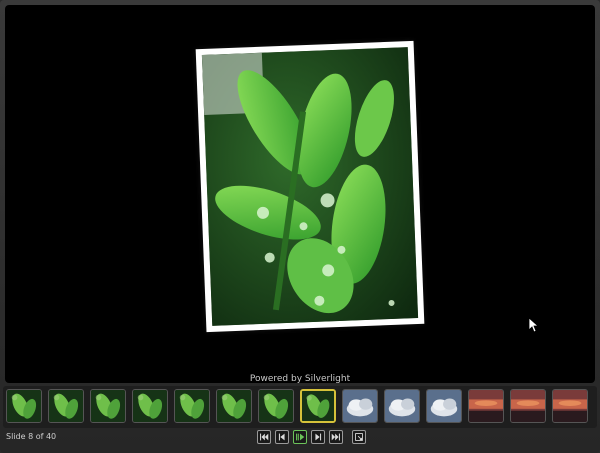 The image size is (600, 453). I want to click on slide-counter: Slide 8 of 40, so click(31, 436).